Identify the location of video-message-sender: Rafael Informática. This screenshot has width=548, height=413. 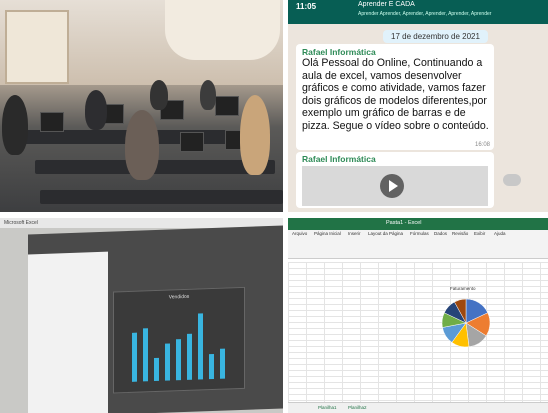
(339, 159).